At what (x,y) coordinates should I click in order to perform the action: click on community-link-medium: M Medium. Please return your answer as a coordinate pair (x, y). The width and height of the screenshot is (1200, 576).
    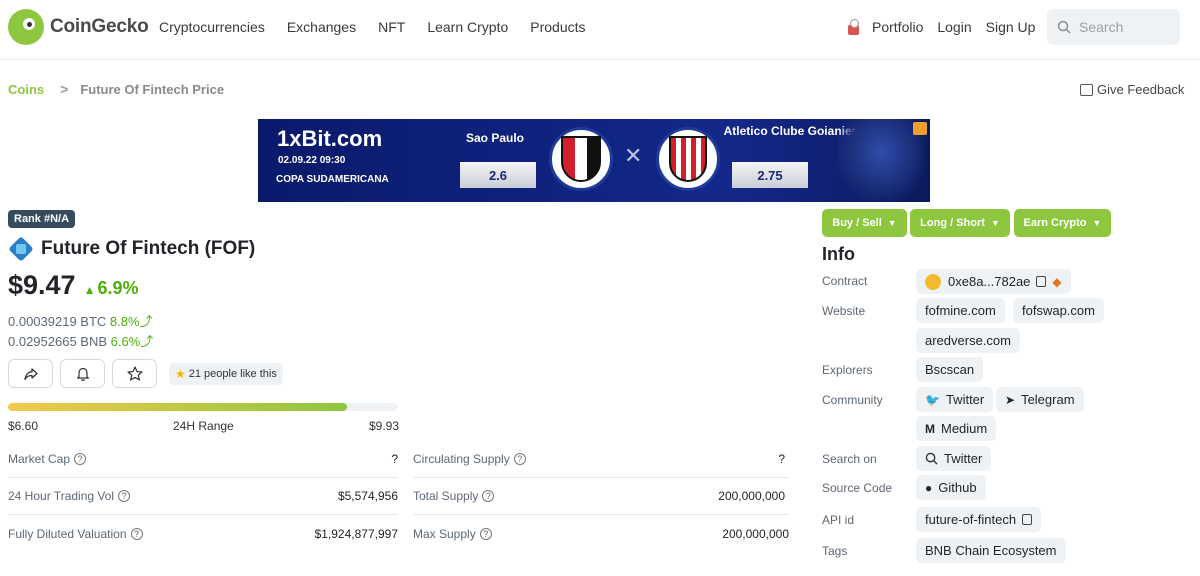
    Looking at the image, I should click on (956, 428).